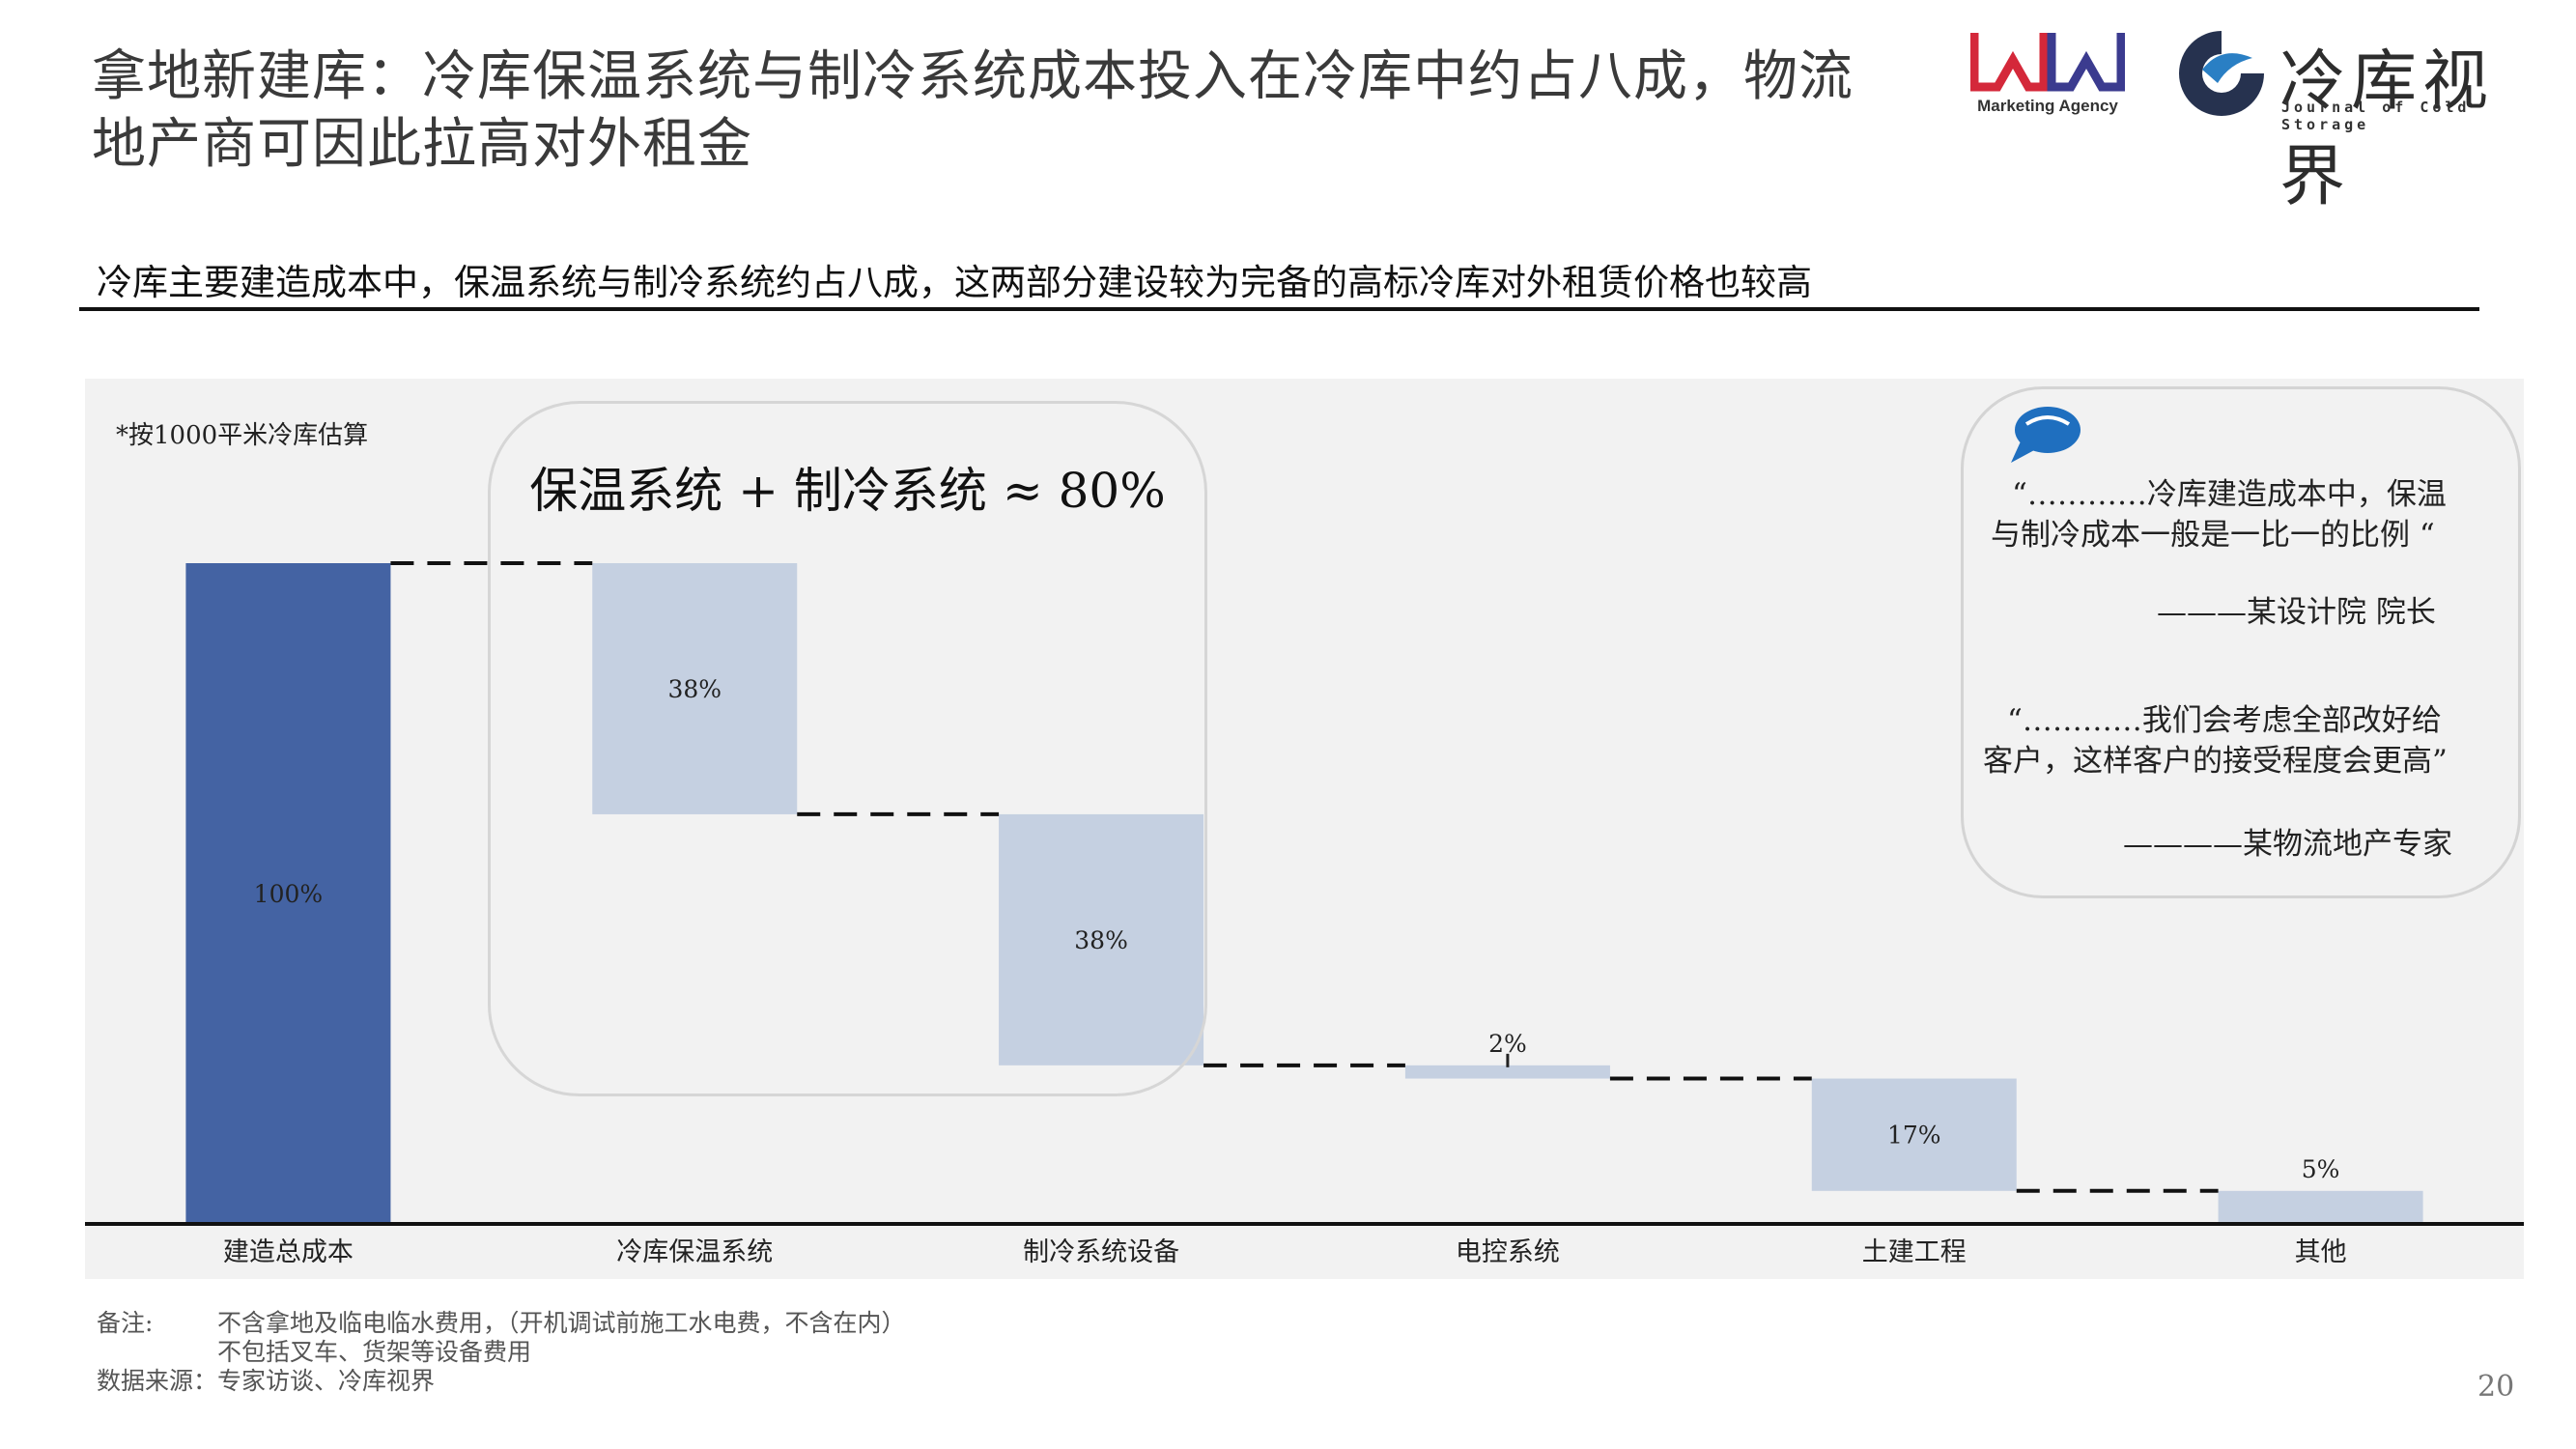 The image size is (2576, 1449). What do you see at coordinates (2224, 720) in the screenshot?
I see `quote-2-line-1: “…………我们会考虑全部改好给` at bounding box center [2224, 720].